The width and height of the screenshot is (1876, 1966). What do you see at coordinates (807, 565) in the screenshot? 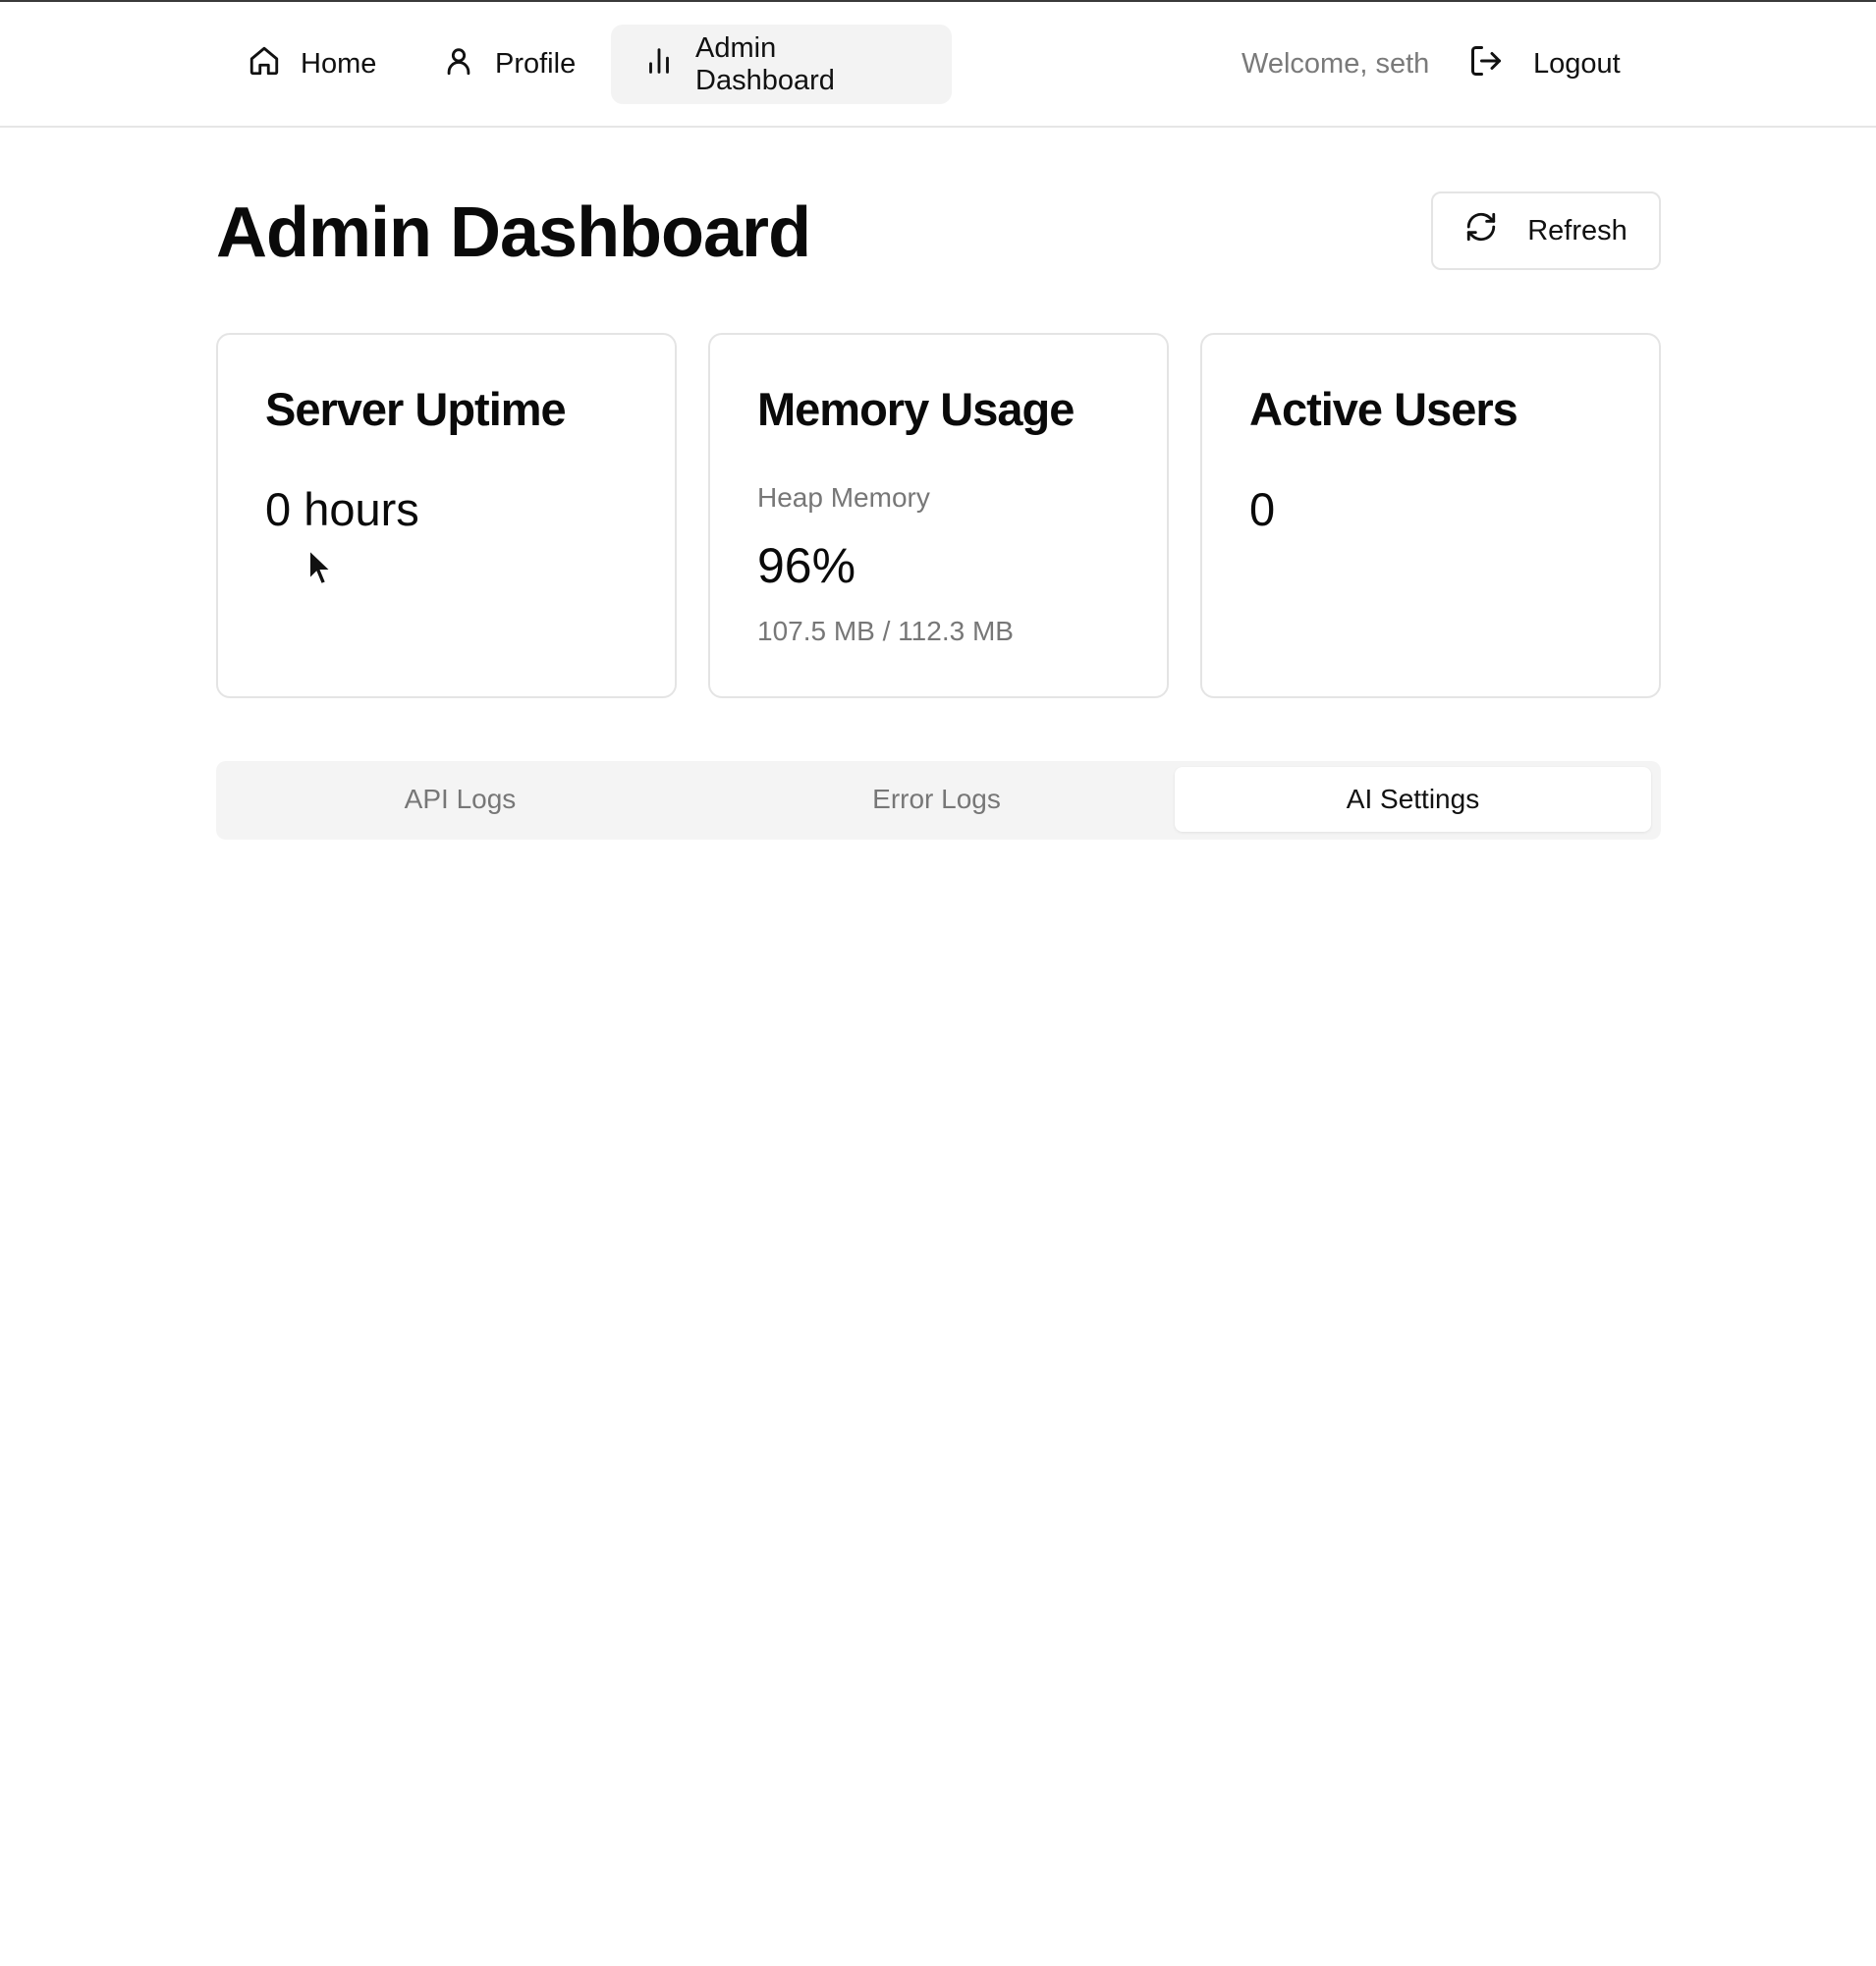
I see `memory-percent: 96%` at bounding box center [807, 565].